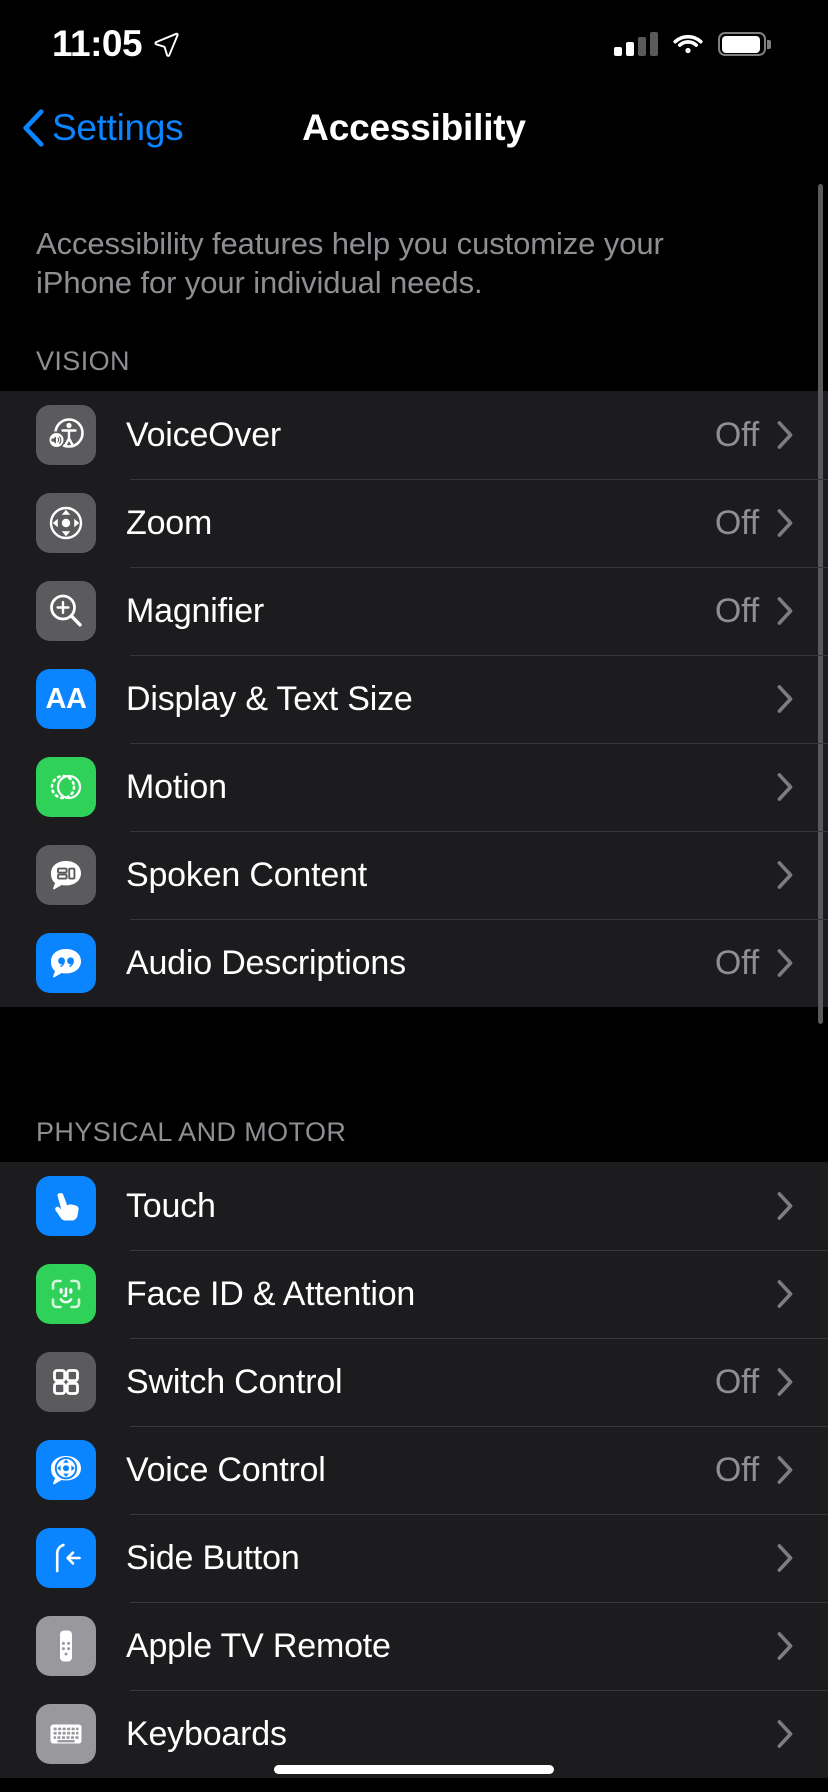  I want to click on section-gap, so click(414, 1040).